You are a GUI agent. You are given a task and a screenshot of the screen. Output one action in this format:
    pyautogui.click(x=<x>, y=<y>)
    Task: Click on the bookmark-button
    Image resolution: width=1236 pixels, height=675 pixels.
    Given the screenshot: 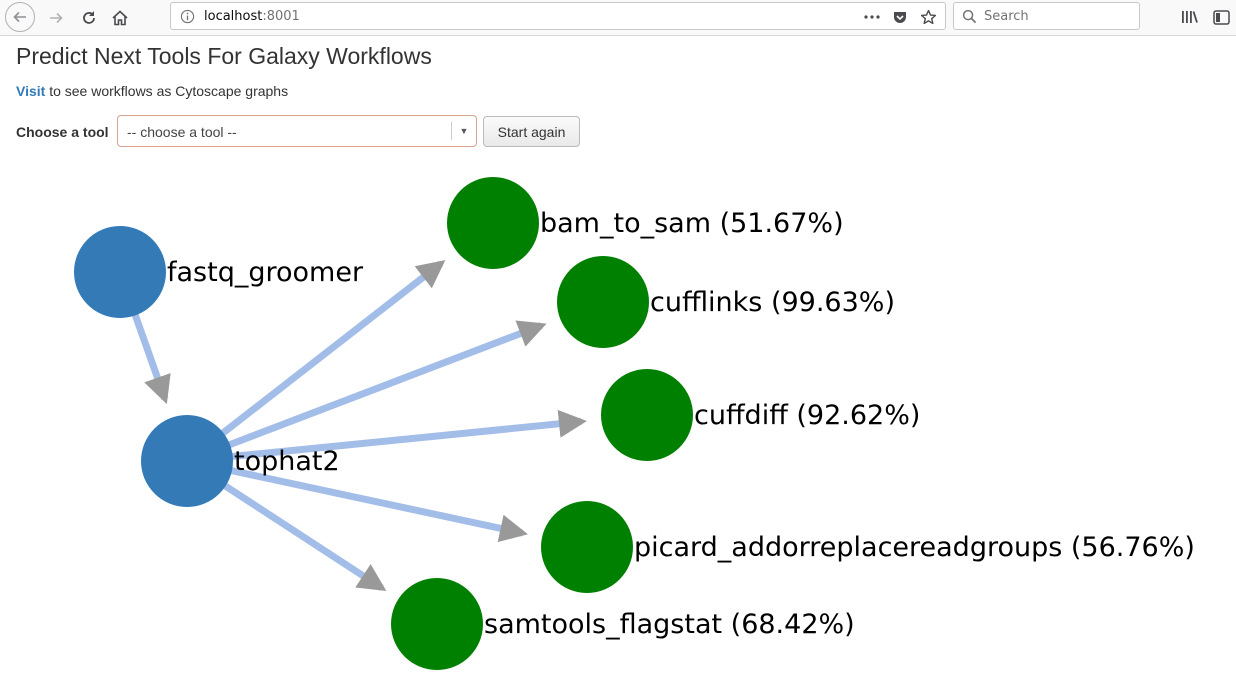 What is the action you would take?
    pyautogui.click(x=928, y=17)
    